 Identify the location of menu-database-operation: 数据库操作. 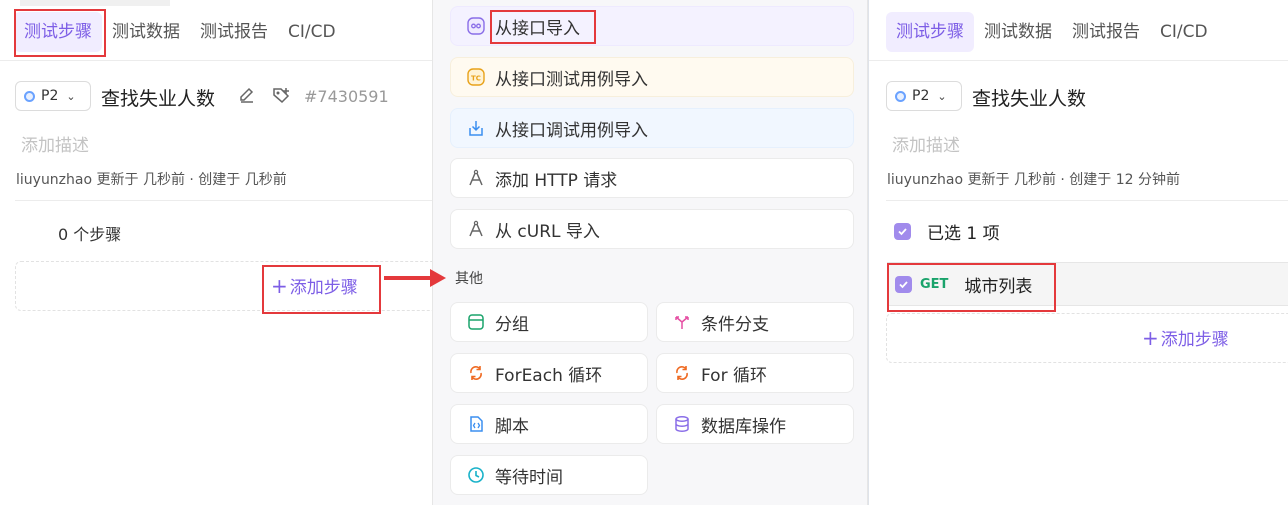
(755, 424).